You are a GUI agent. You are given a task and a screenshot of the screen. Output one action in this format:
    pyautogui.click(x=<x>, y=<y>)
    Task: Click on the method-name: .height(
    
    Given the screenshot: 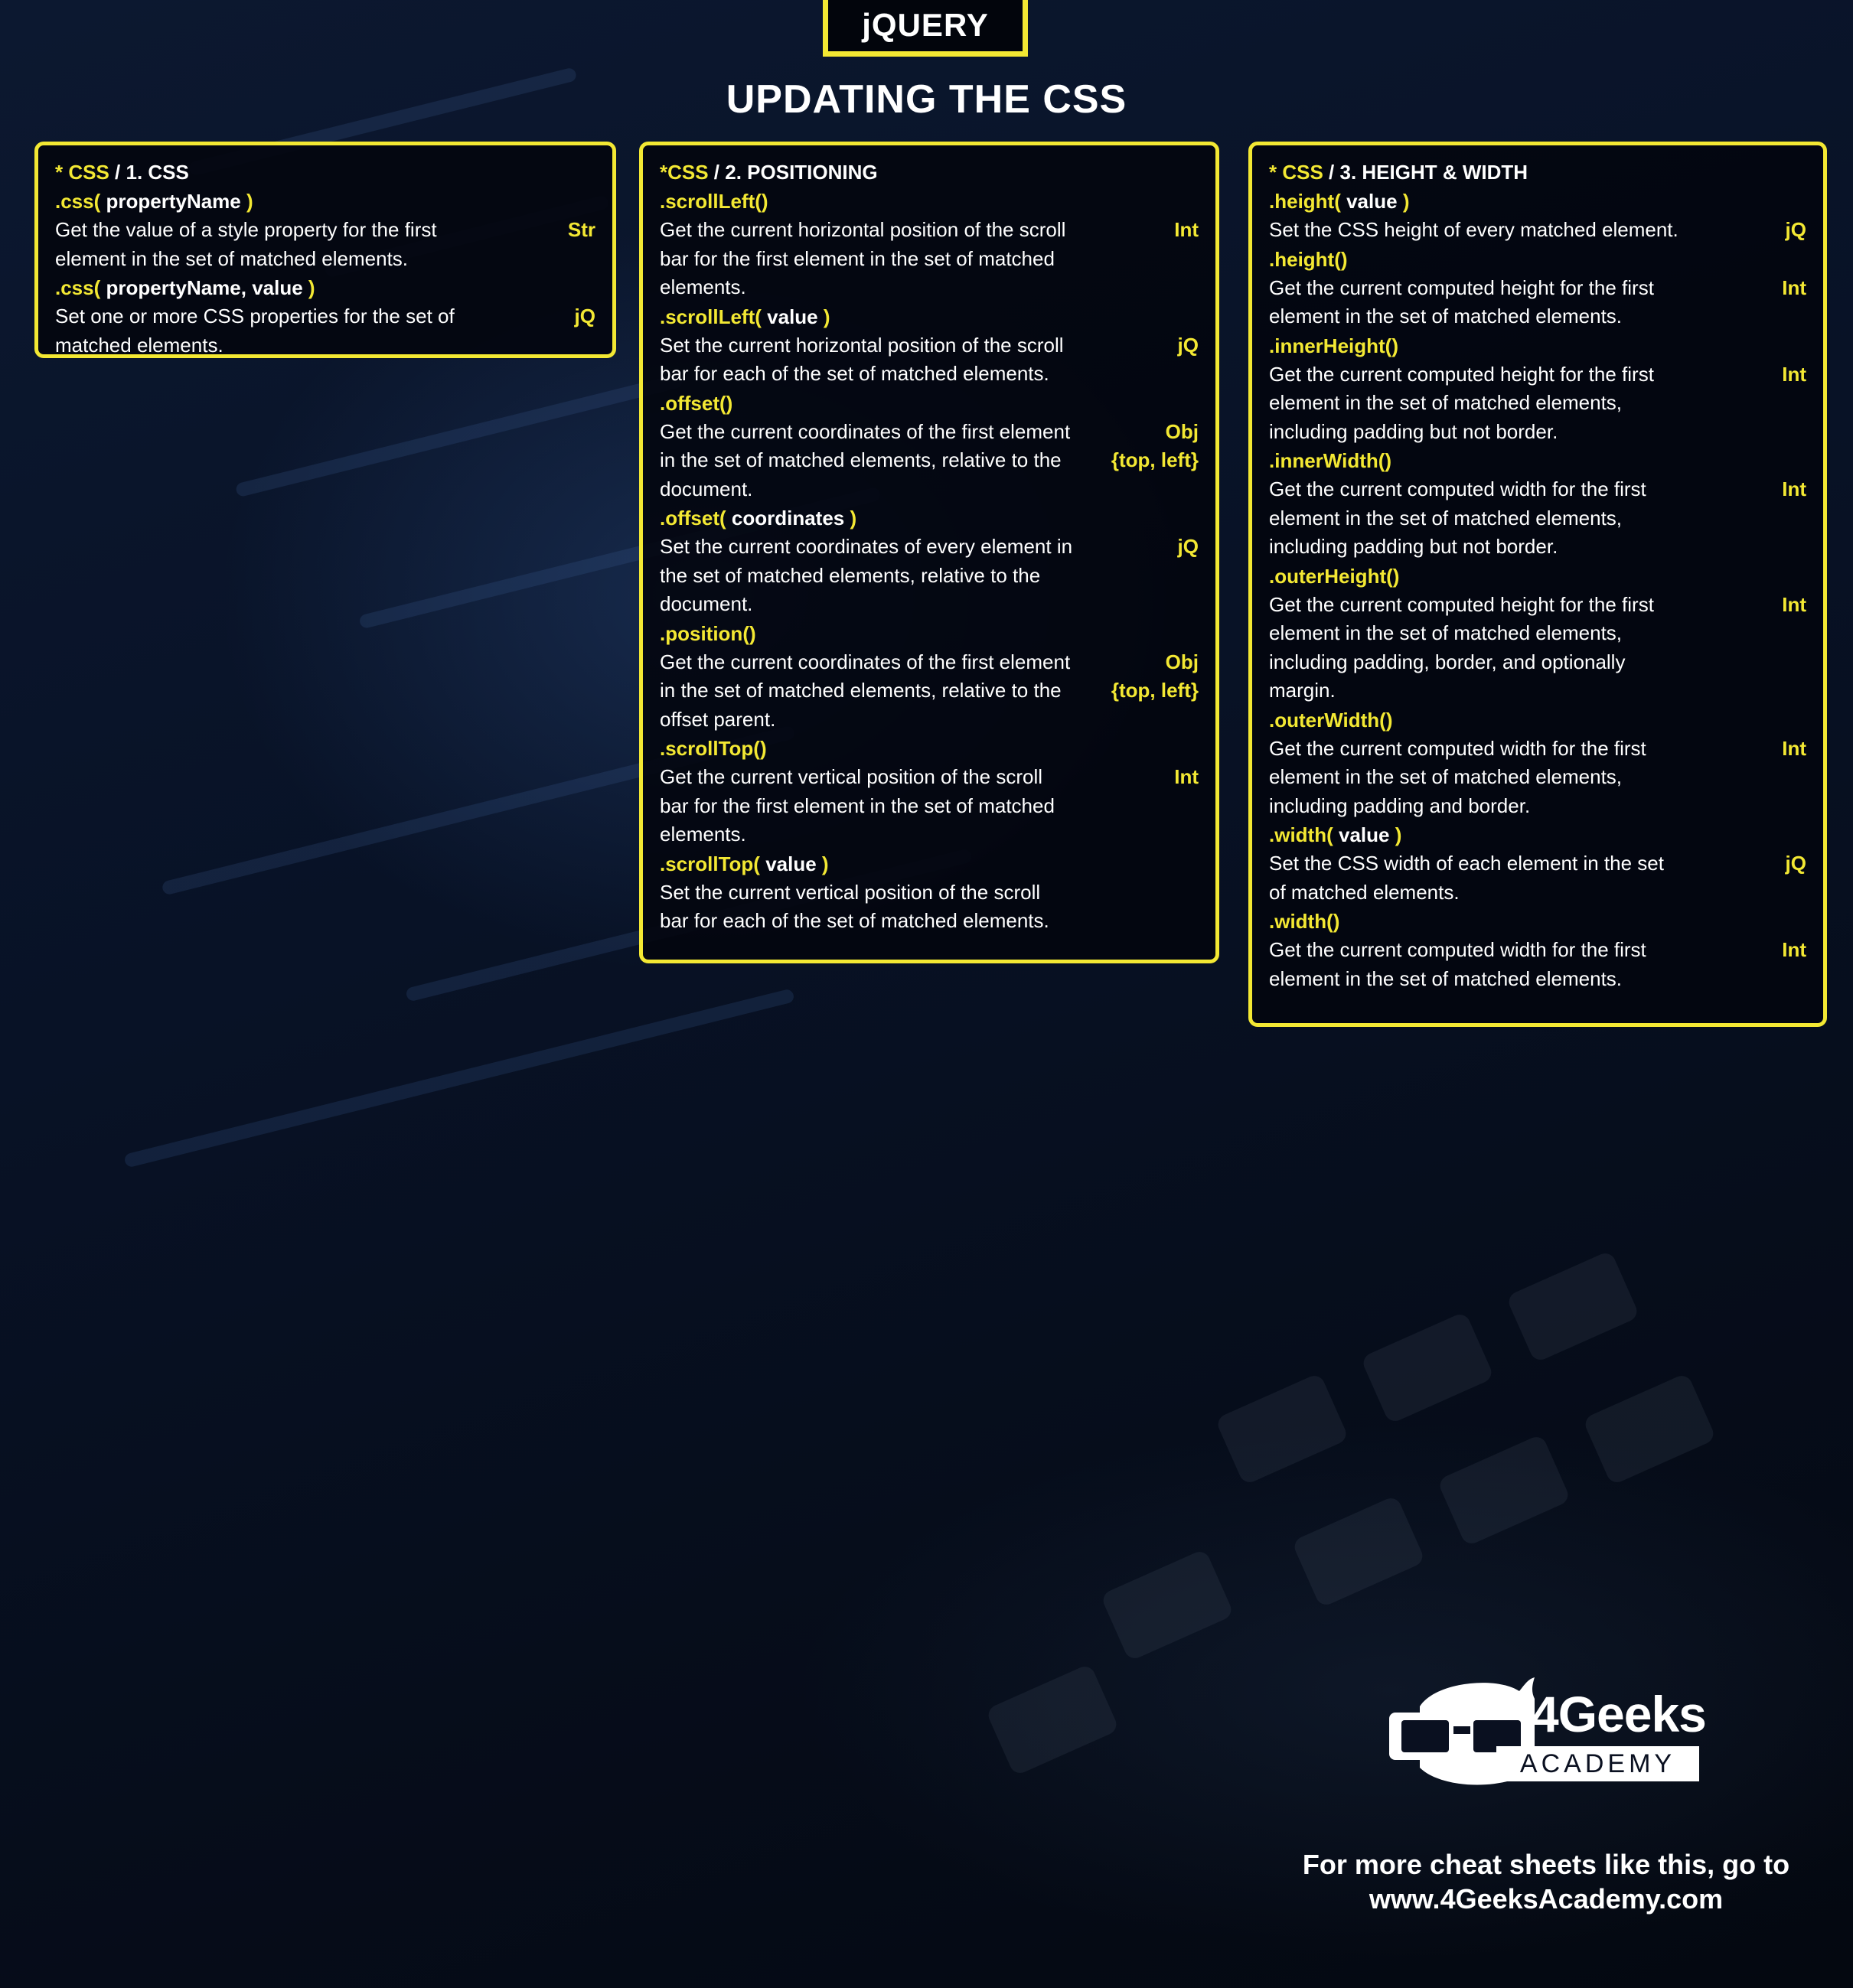 What is the action you would take?
    pyautogui.click(x=1305, y=202)
    